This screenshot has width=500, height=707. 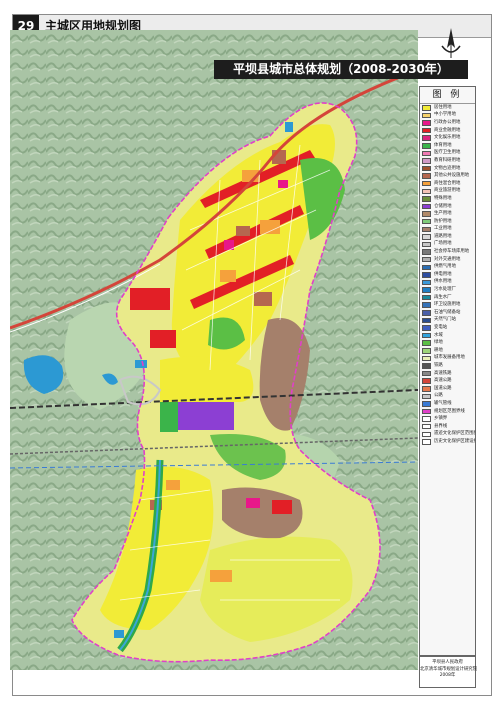 What do you see at coordinates (447, 237) in the screenshot?
I see `legend-item: 道路用地` at bounding box center [447, 237].